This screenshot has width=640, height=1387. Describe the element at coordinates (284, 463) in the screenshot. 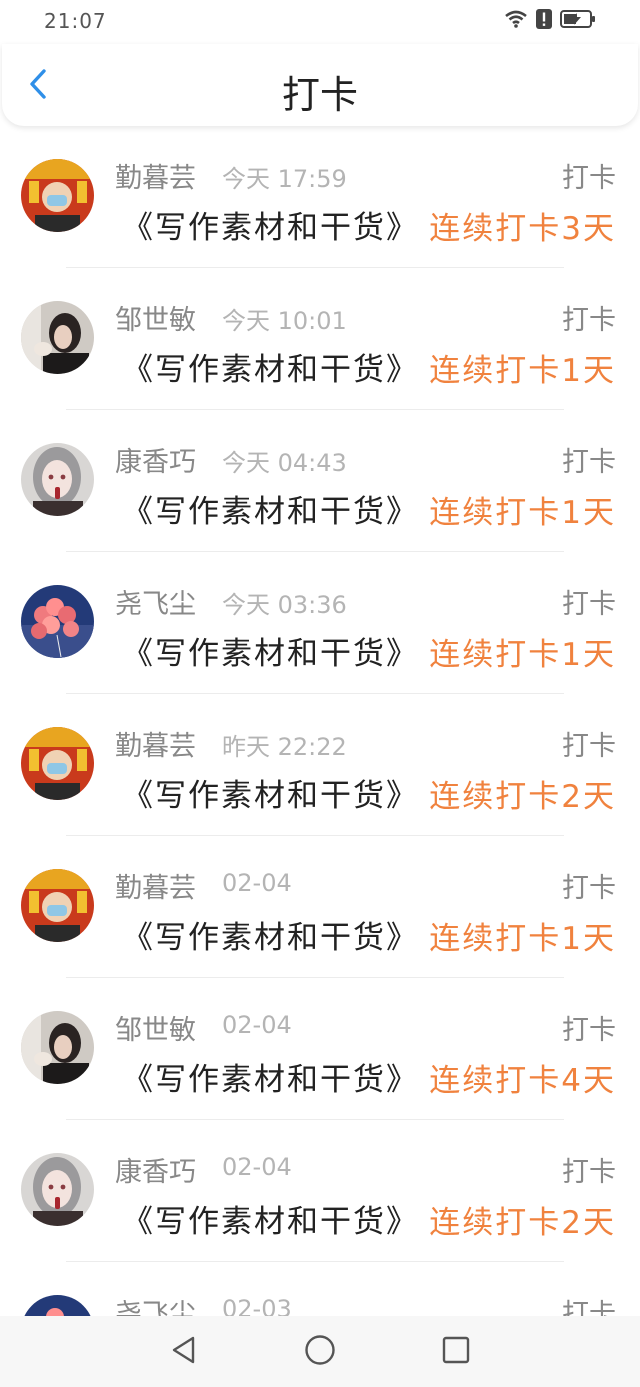

I see `checkin-time: 今天 04:43` at that location.